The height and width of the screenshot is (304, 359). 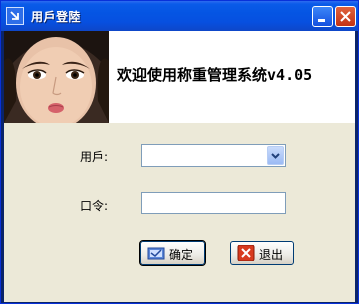 What do you see at coordinates (181, 255) in the screenshot?
I see `ok-label: 确定` at bounding box center [181, 255].